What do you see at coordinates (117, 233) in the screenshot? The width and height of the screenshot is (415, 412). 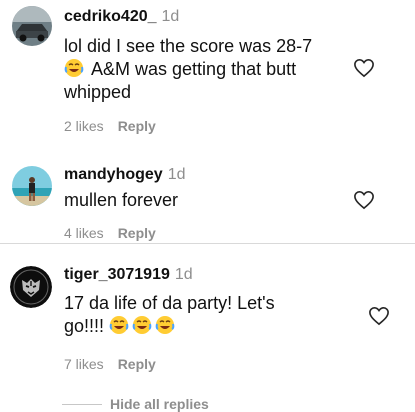 I see `comment-meta: 4 likes Reply` at bounding box center [117, 233].